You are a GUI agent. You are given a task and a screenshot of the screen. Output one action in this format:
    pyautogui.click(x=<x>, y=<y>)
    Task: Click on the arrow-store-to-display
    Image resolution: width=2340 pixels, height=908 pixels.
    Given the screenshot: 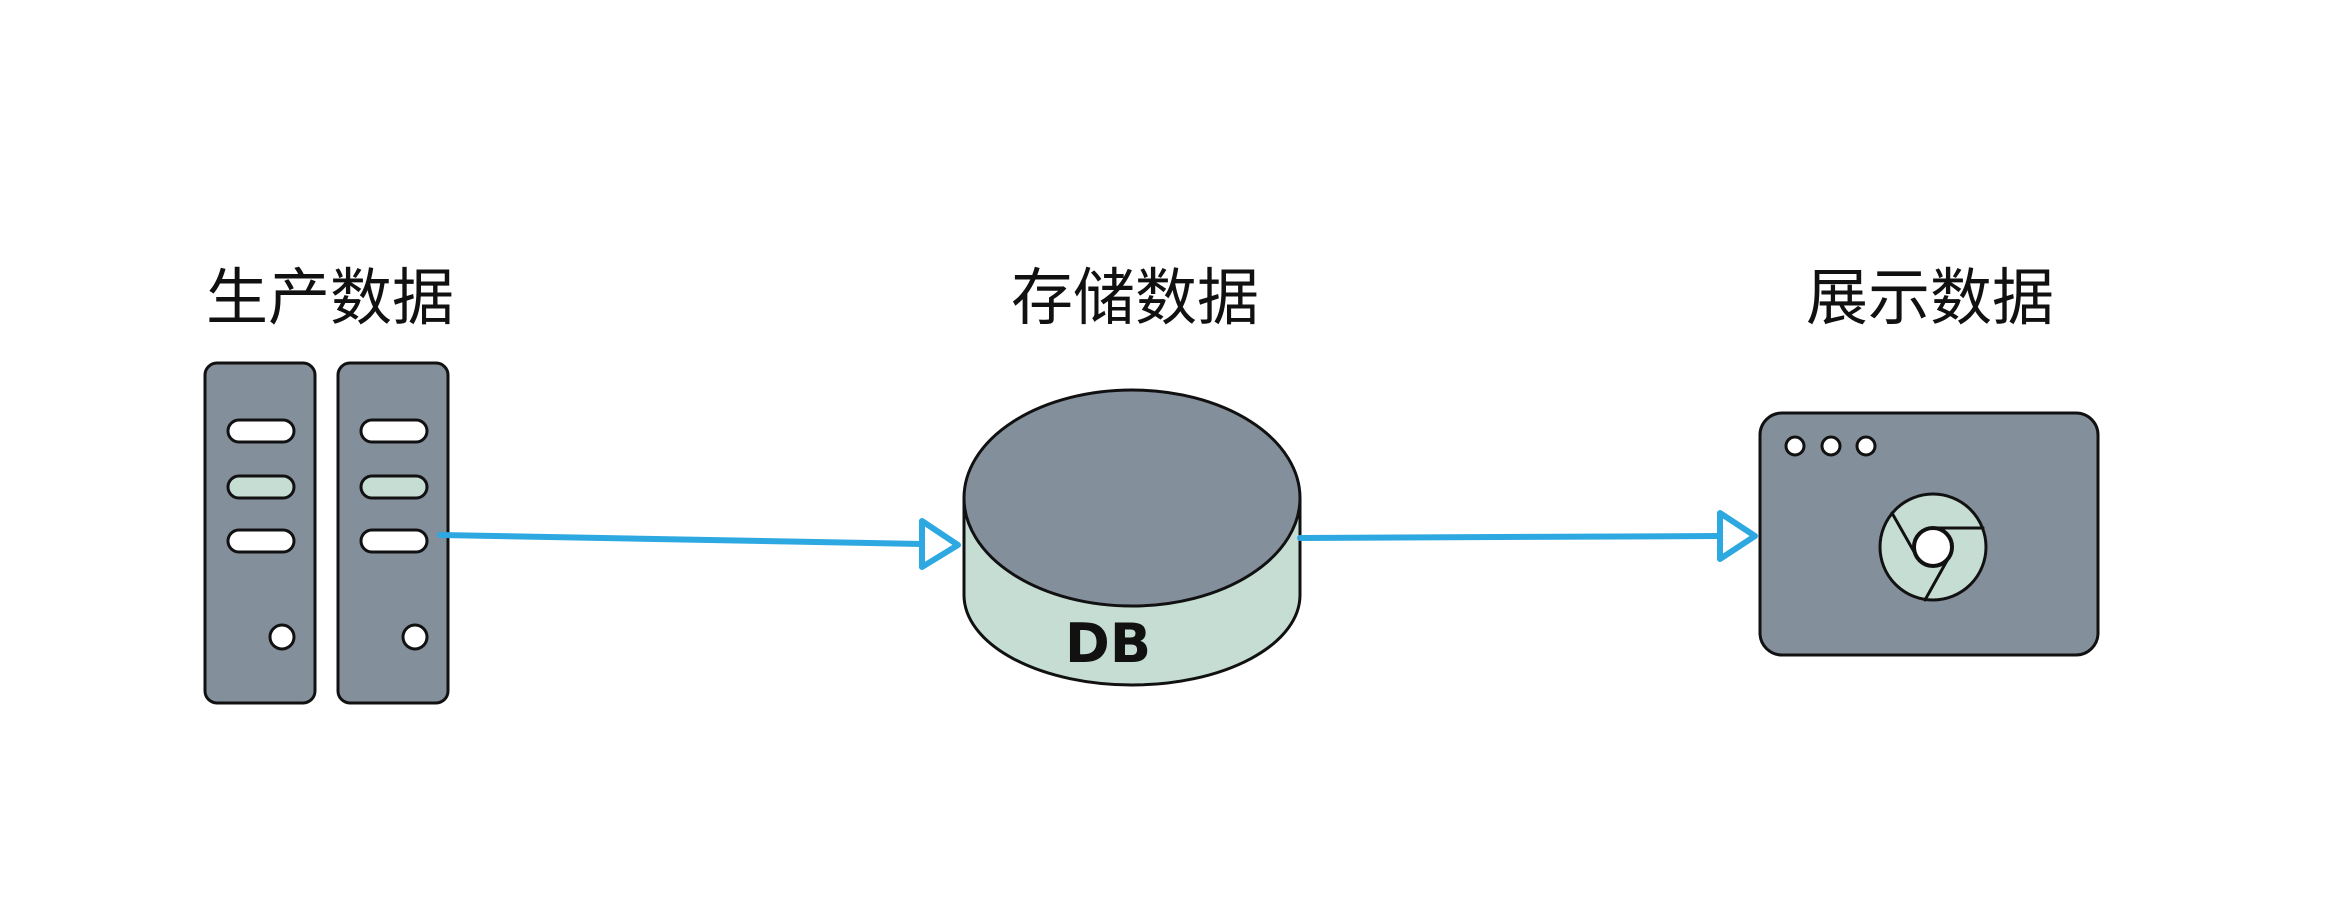 What is the action you would take?
    pyautogui.click(x=1527, y=536)
    